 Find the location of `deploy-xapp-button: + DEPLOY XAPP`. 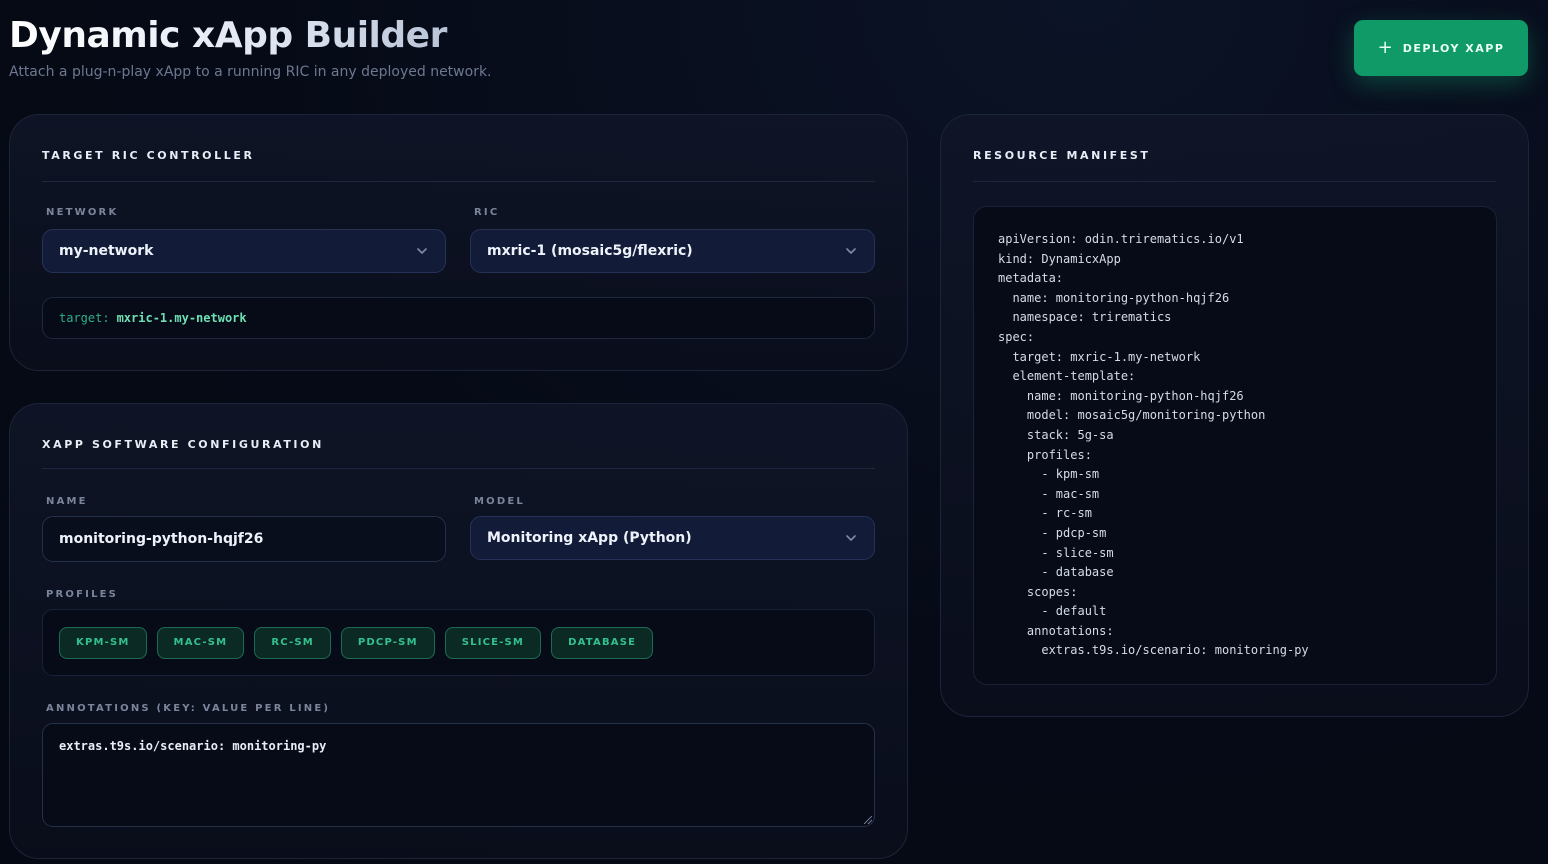

deploy-xapp-button: + DEPLOY XAPP is located at coordinates (1441, 48).